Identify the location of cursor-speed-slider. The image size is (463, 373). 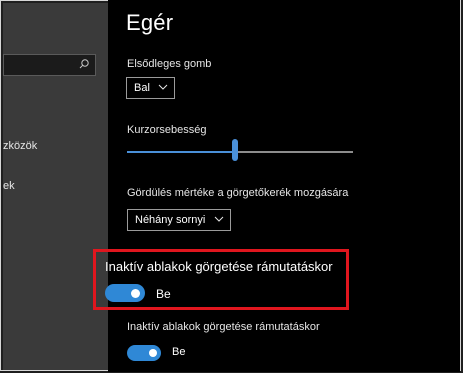
(240, 152).